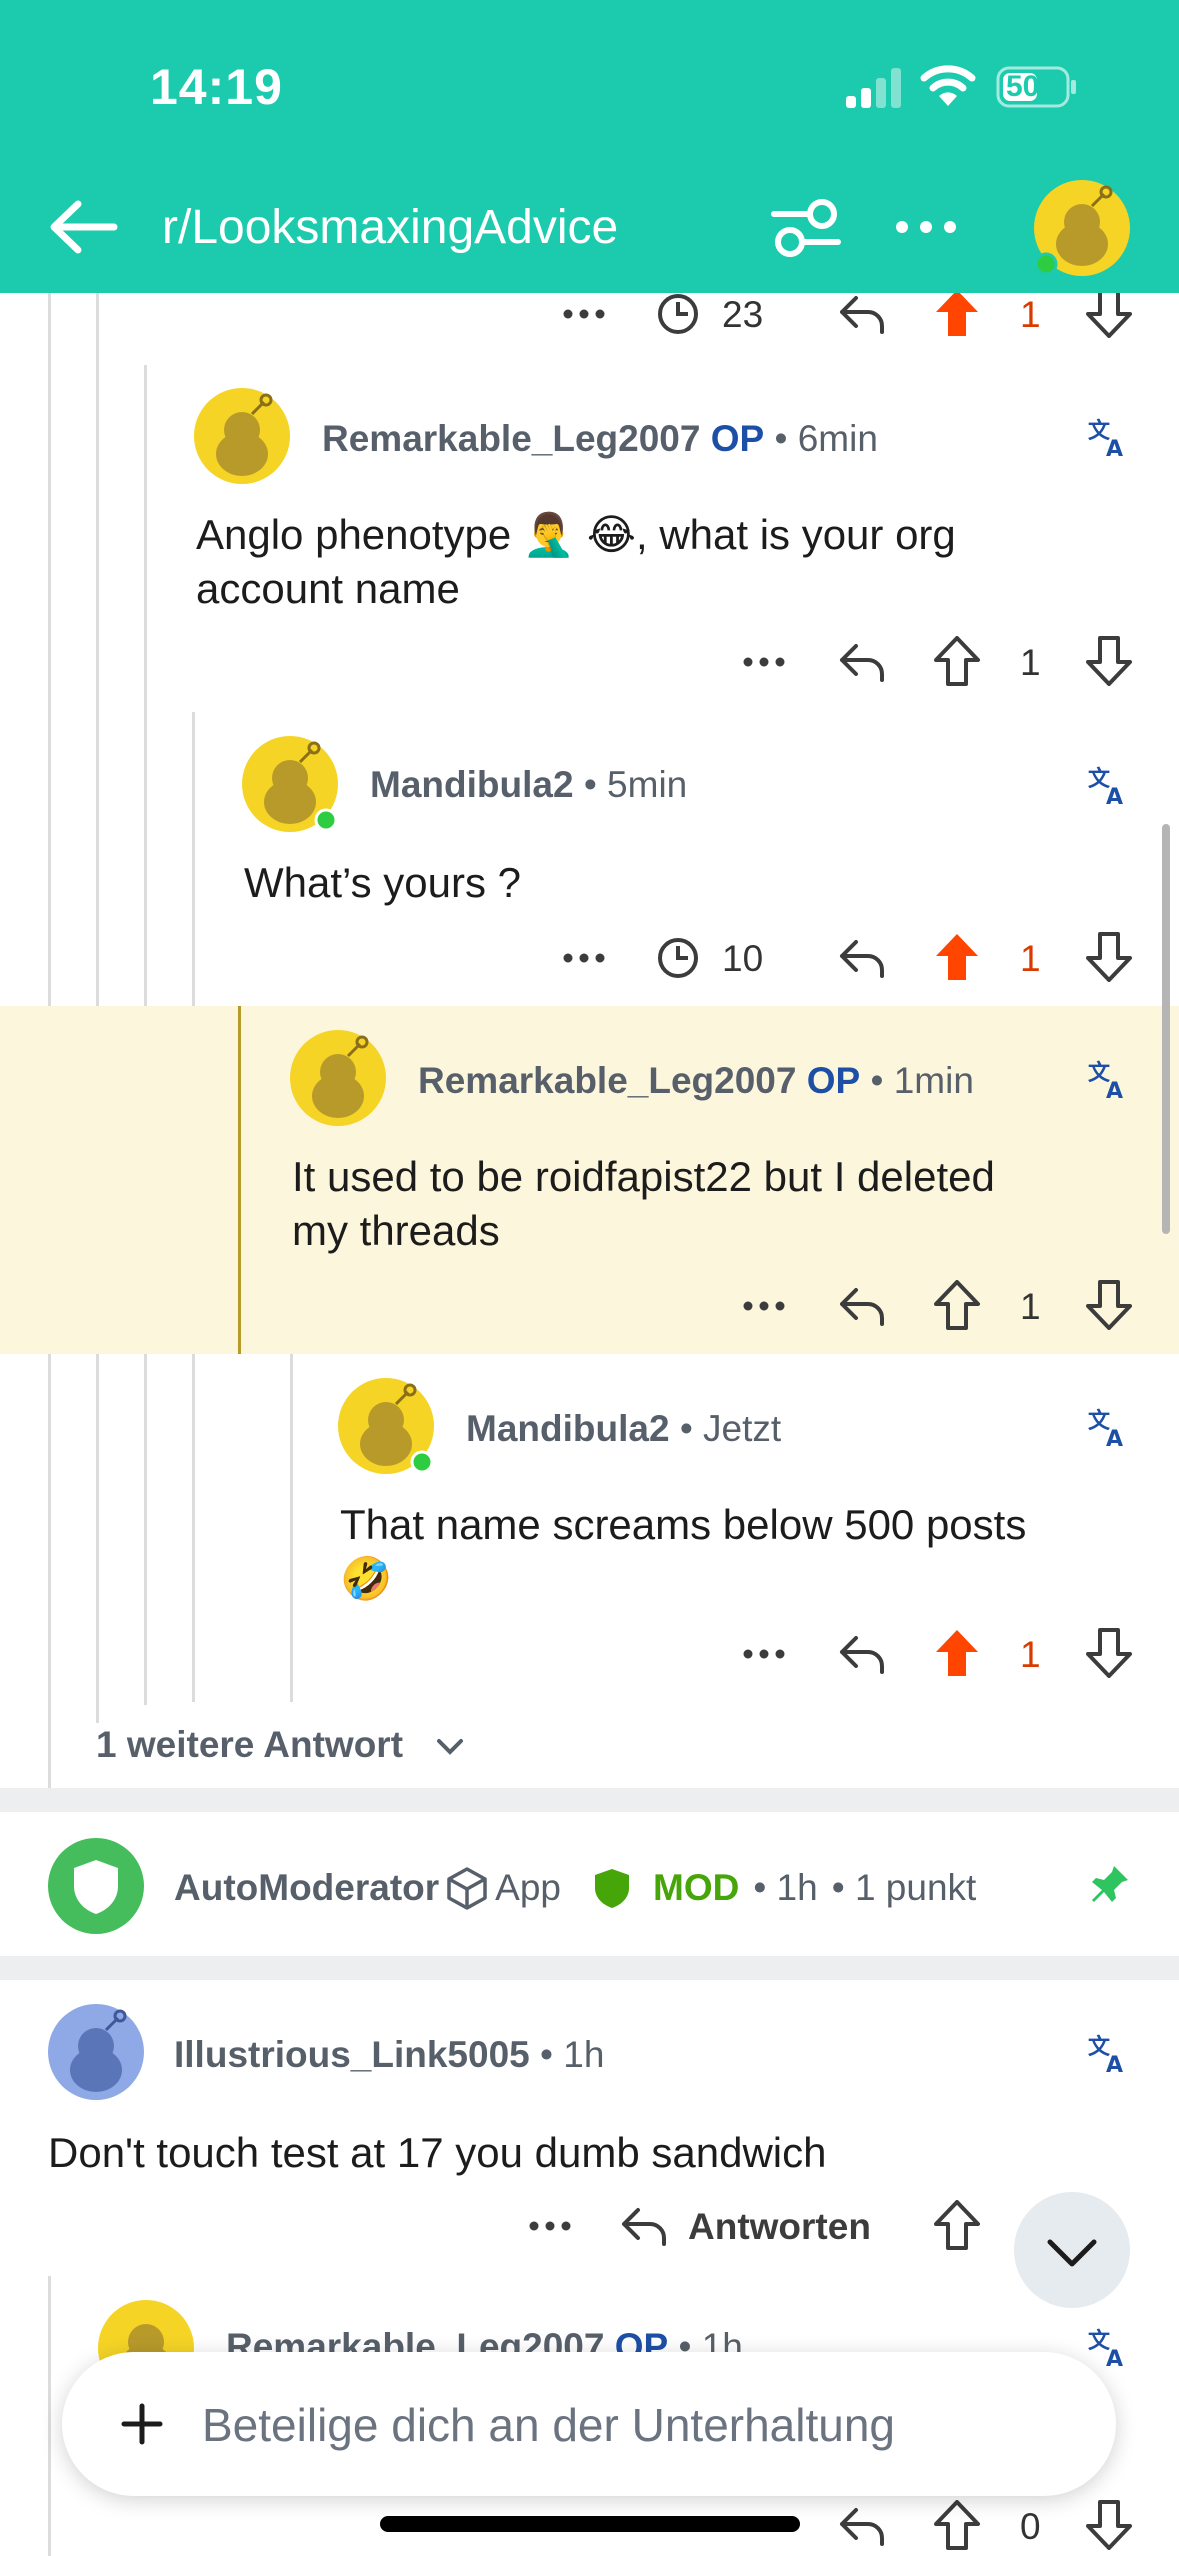  Describe the element at coordinates (549, 2425) in the screenshot. I see `compose-placeholder: Beteilige dich an der Unterhaltung` at that location.